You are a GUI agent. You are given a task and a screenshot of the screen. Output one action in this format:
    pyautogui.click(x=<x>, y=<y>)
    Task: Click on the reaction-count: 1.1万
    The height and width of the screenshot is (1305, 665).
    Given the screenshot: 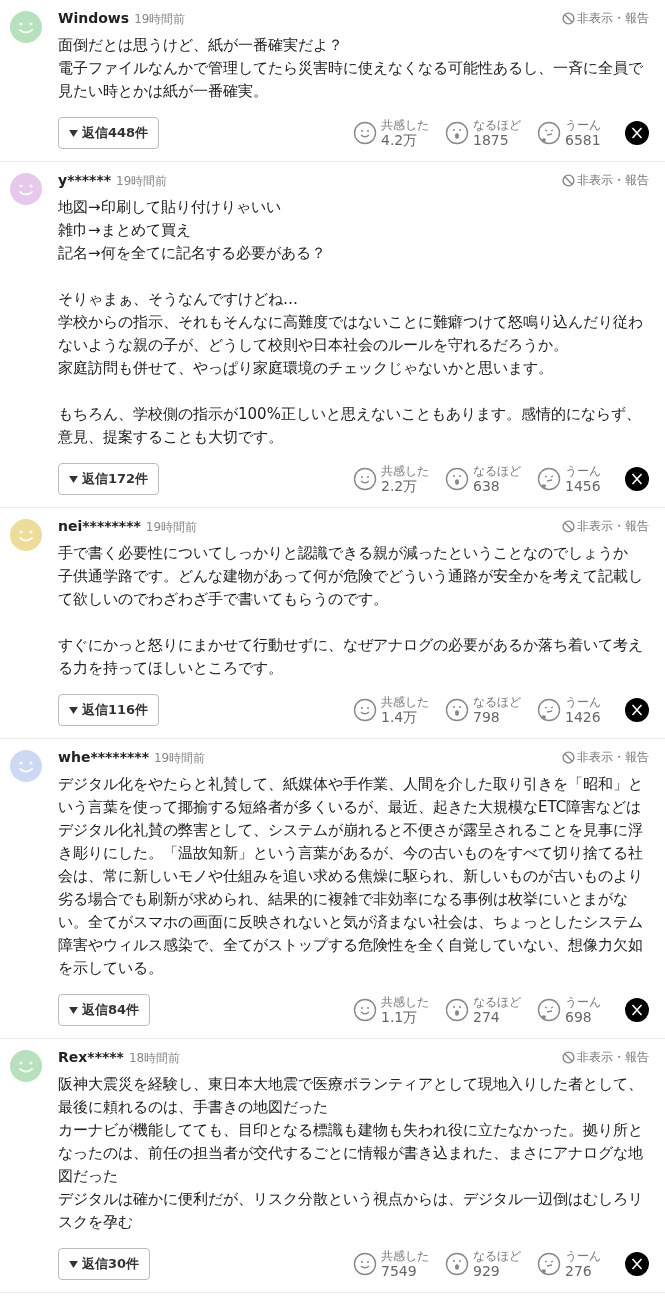 What is the action you would take?
    pyautogui.click(x=400, y=1017)
    